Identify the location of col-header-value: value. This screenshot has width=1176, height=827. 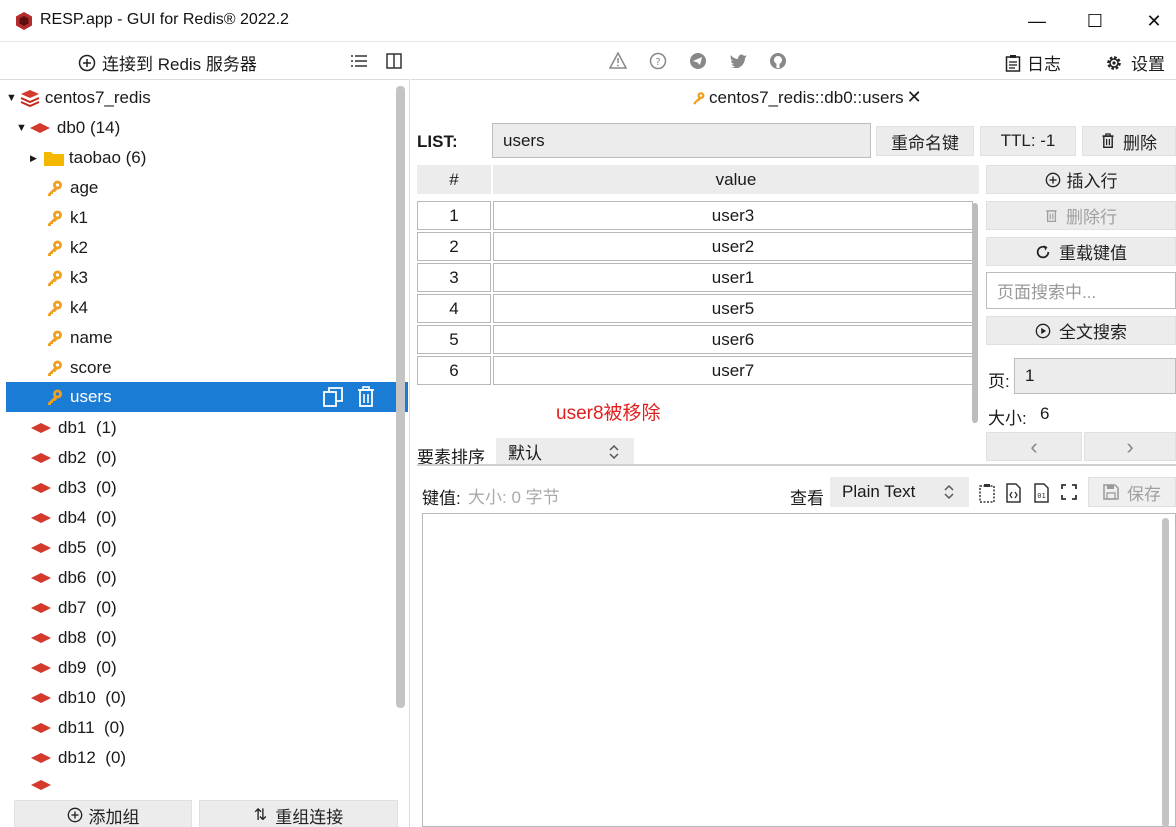
(736, 179).